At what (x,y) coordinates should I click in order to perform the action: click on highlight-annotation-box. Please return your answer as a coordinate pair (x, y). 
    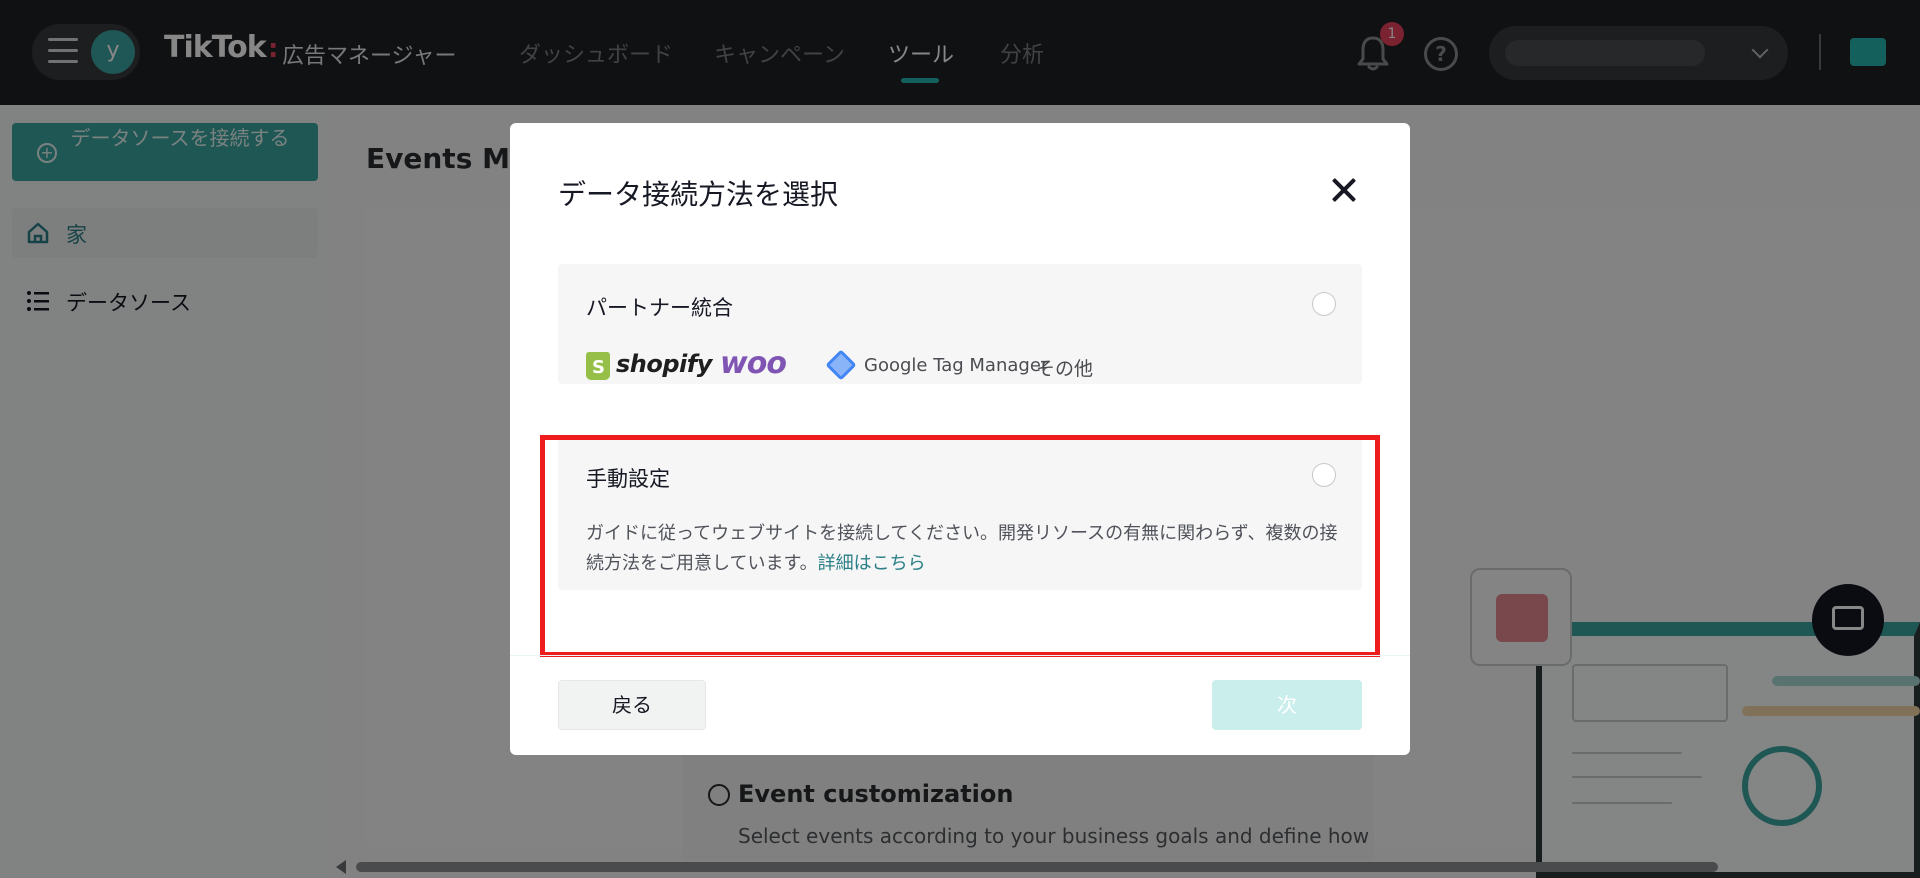
    Looking at the image, I should click on (960, 546).